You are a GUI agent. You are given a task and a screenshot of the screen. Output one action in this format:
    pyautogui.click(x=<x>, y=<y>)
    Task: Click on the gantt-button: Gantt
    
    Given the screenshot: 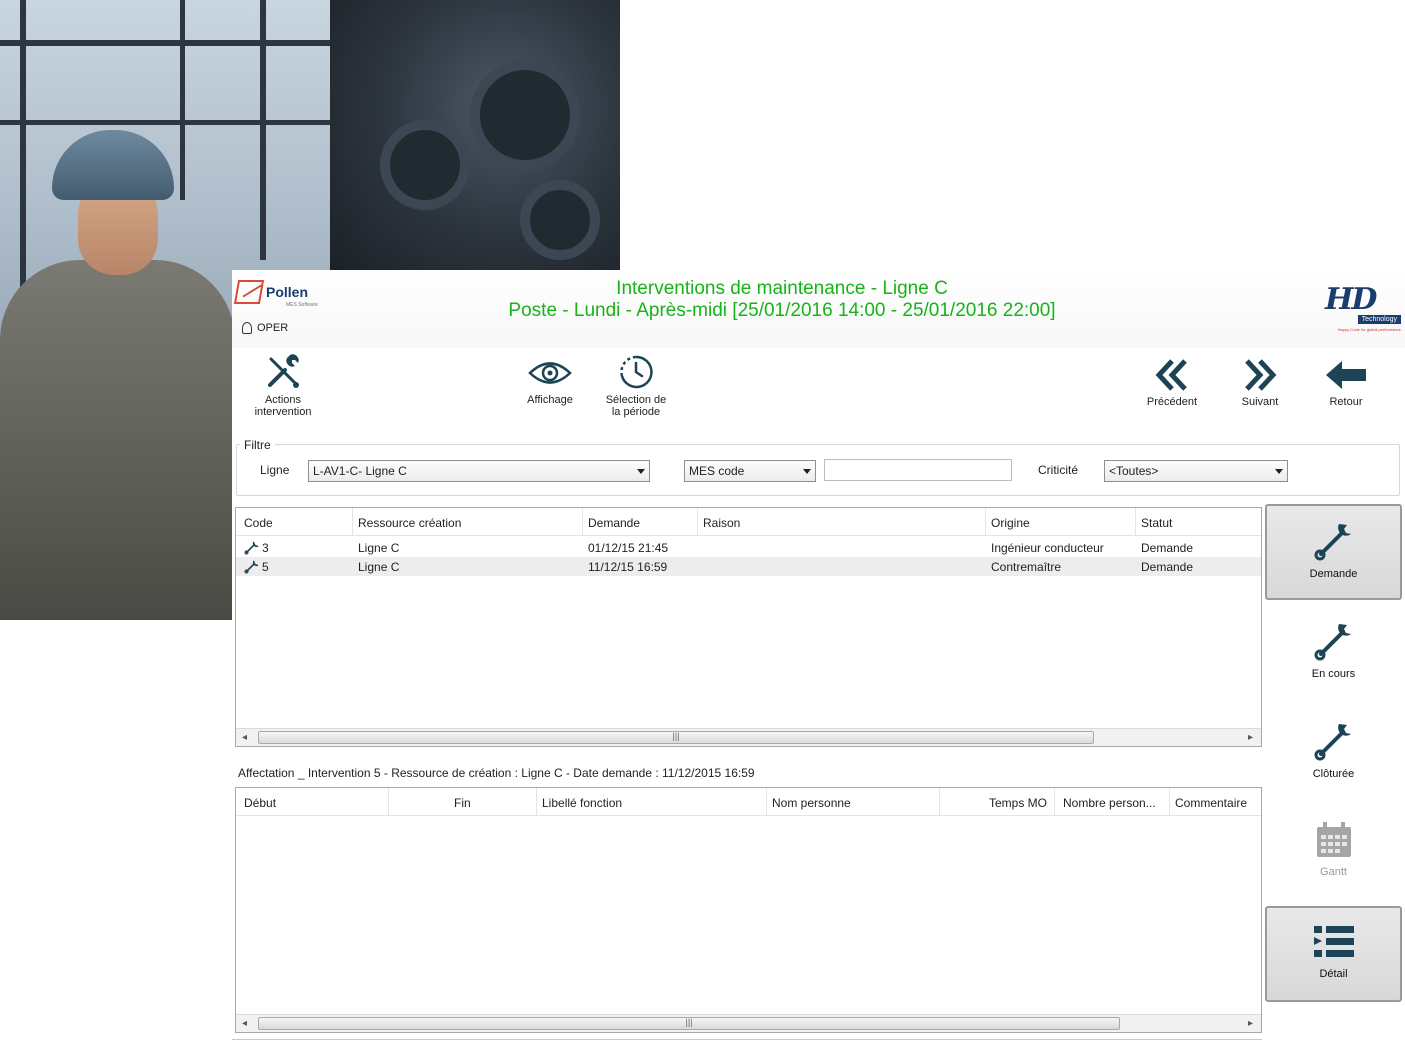 What is the action you would take?
    pyautogui.click(x=1333, y=854)
    